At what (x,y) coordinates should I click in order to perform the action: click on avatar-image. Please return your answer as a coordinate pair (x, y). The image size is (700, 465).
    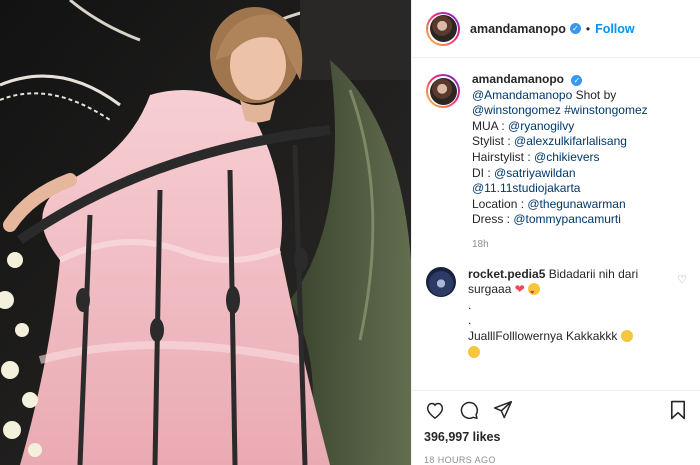
    Looking at the image, I should click on (443, 28).